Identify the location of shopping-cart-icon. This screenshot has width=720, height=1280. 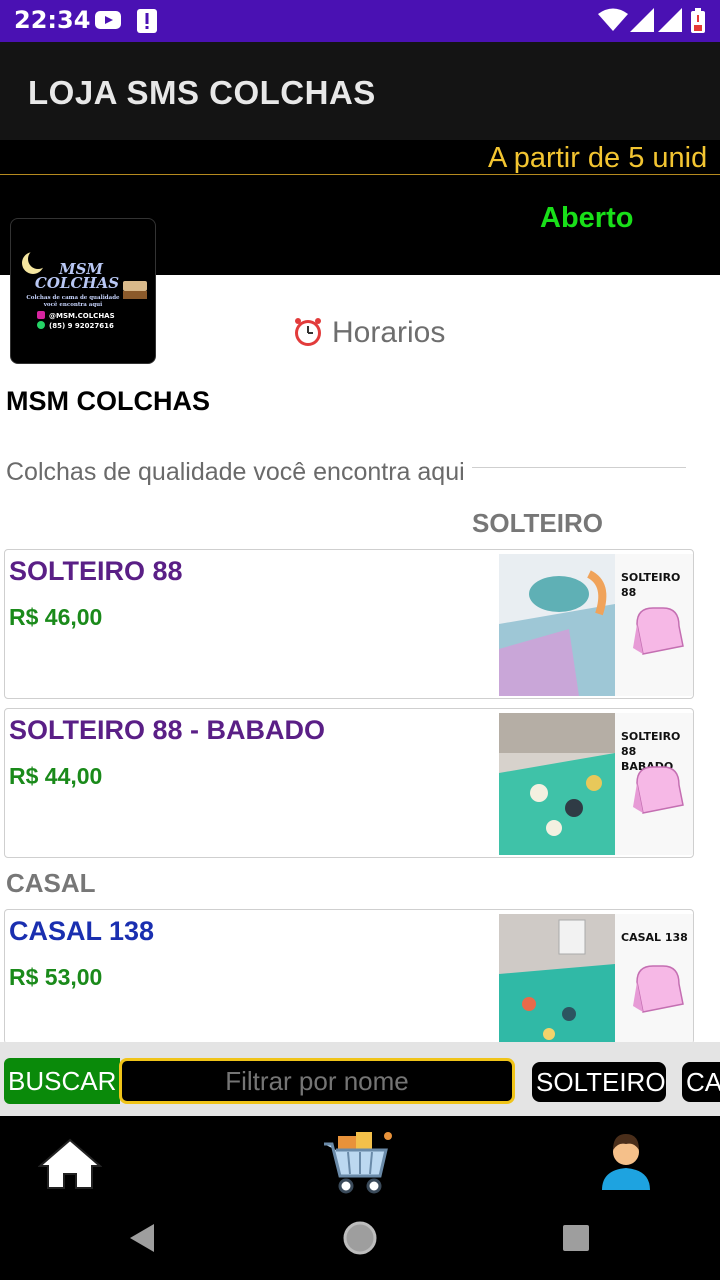
(359, 1165).